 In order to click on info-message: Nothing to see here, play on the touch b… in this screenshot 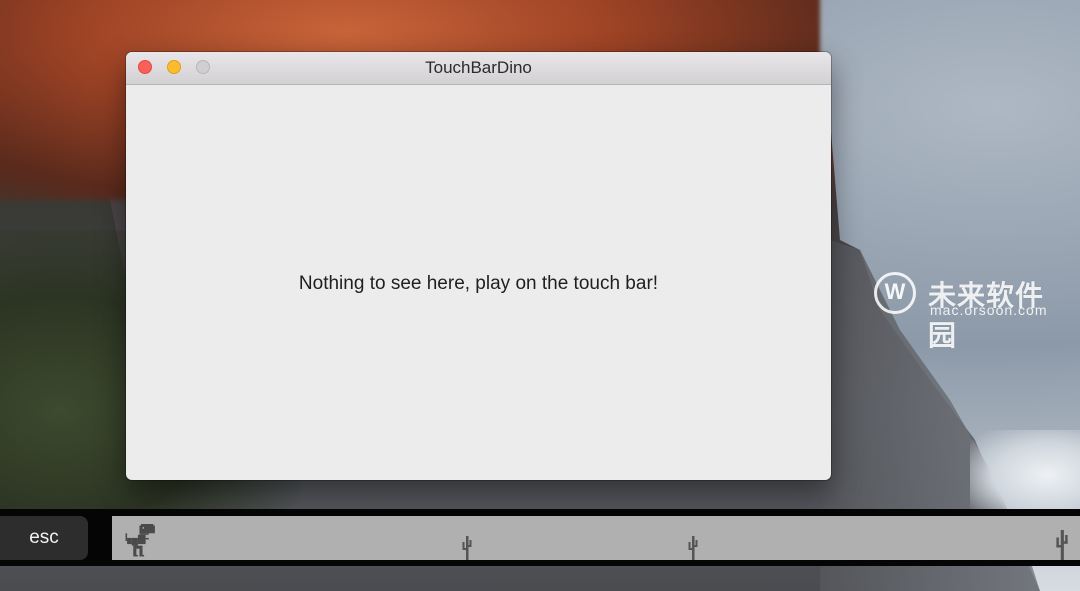, I will do `click(478, 283)`.